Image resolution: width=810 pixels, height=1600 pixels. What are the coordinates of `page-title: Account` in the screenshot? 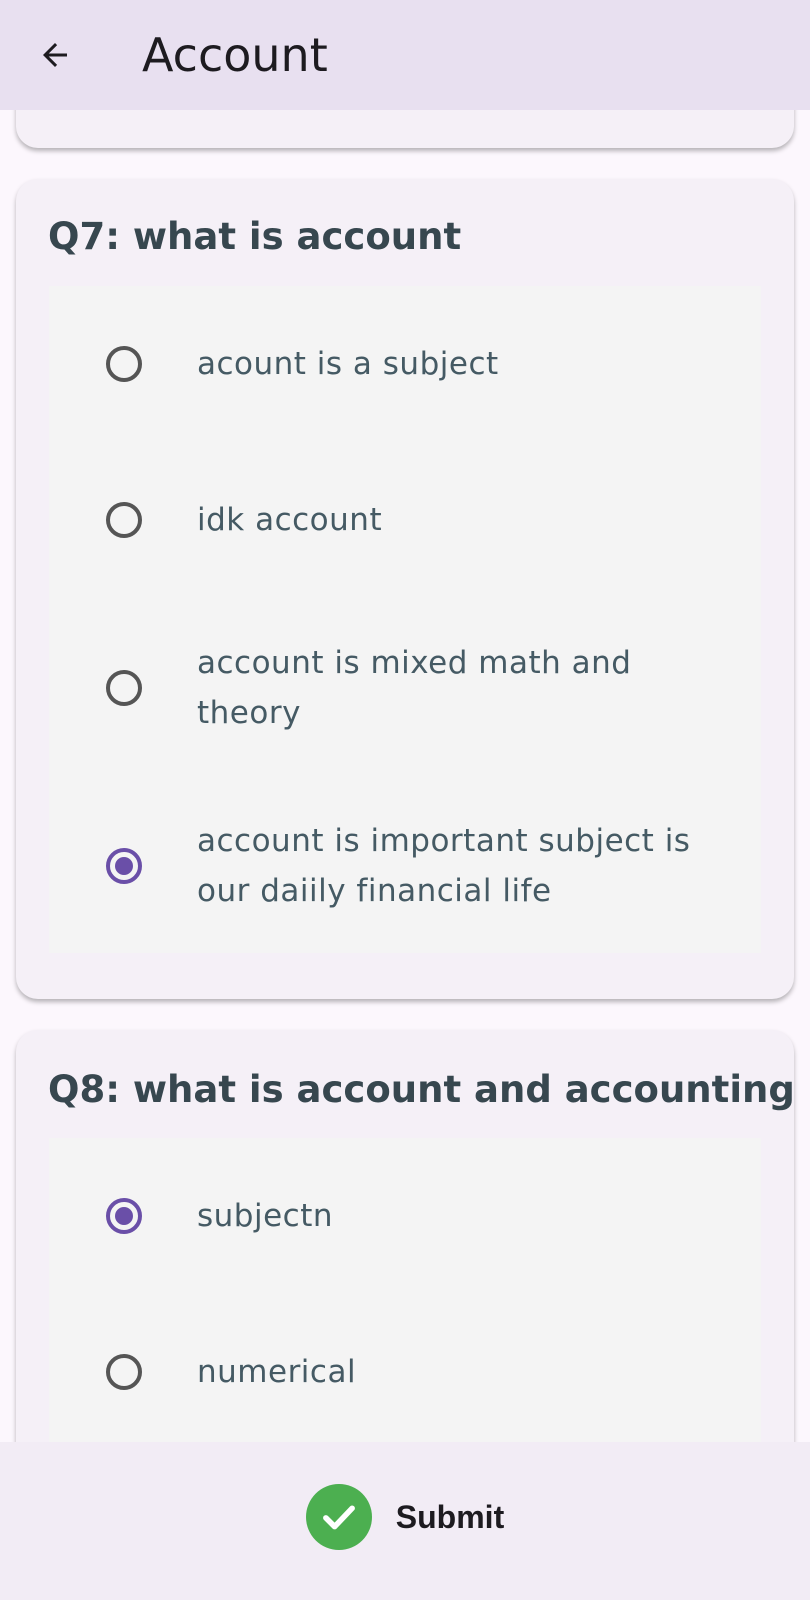 It's located at (235, 55).